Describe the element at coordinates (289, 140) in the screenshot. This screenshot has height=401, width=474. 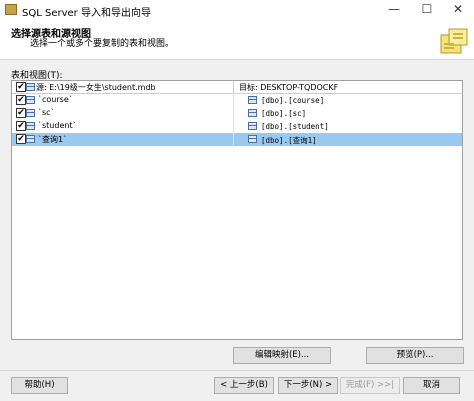
I see `destination-table-name: [dbo].[查询1]` at that location.